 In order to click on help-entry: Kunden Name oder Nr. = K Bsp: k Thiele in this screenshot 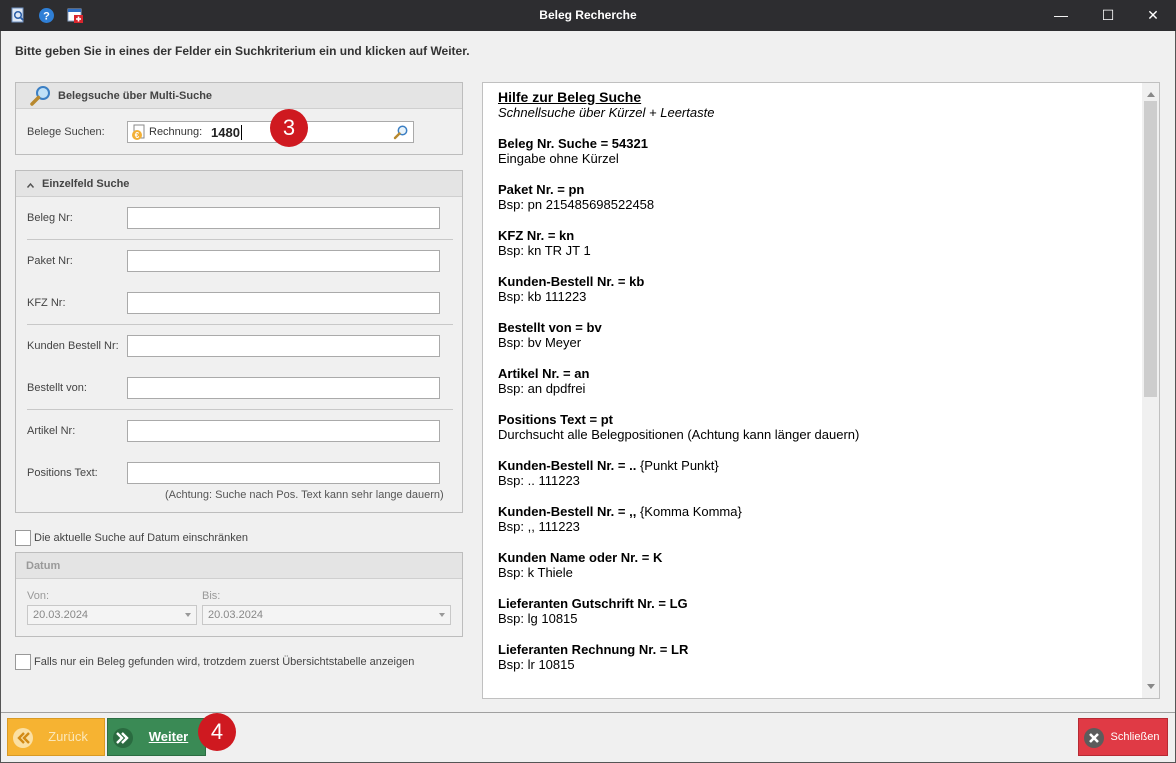, I will do `click(818, 565)`.